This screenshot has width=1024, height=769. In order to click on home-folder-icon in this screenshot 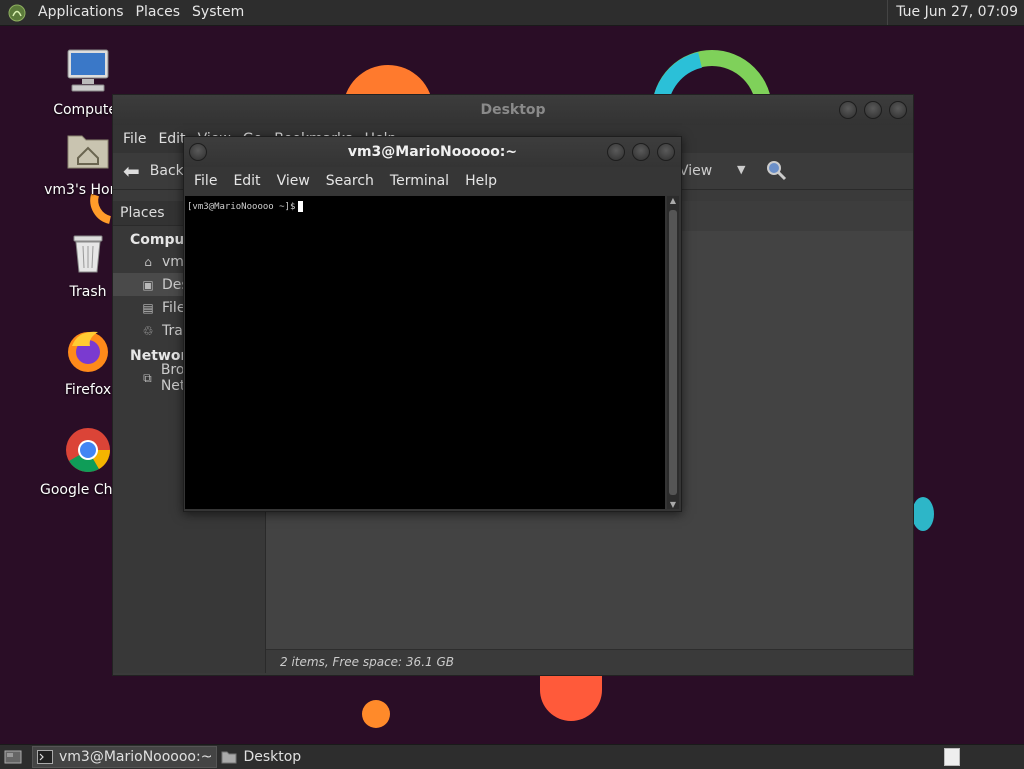, I will do `click(88, 152)`.